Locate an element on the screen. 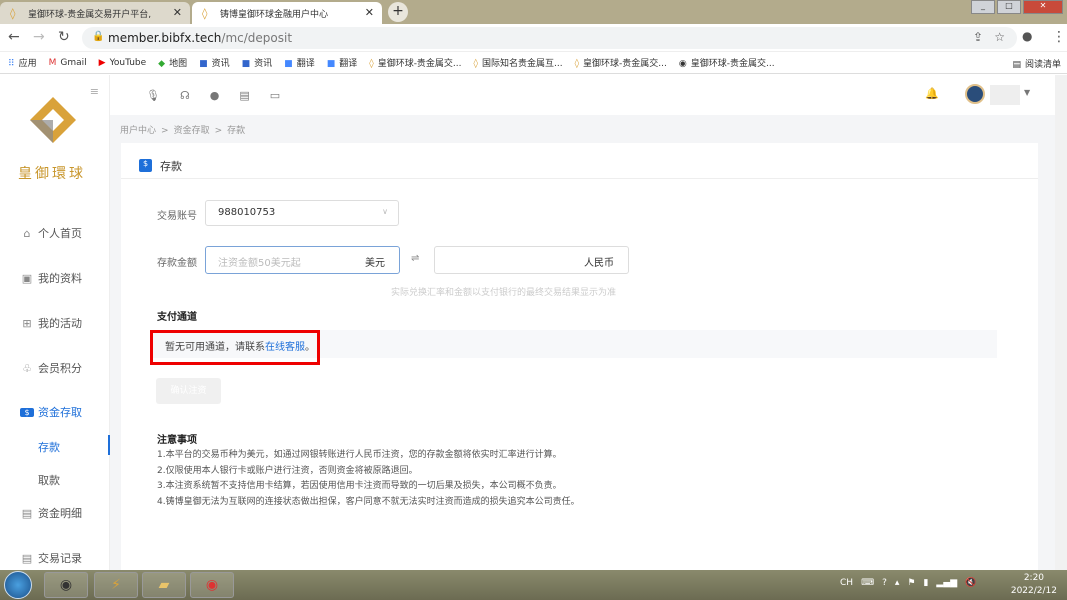 The width and height of the screenshot is (1067, 600). note-item: 2.仅限使用本人银行卡或账户进行注资，否则资金将被原路退回。 is located at coordinates (287, 470).